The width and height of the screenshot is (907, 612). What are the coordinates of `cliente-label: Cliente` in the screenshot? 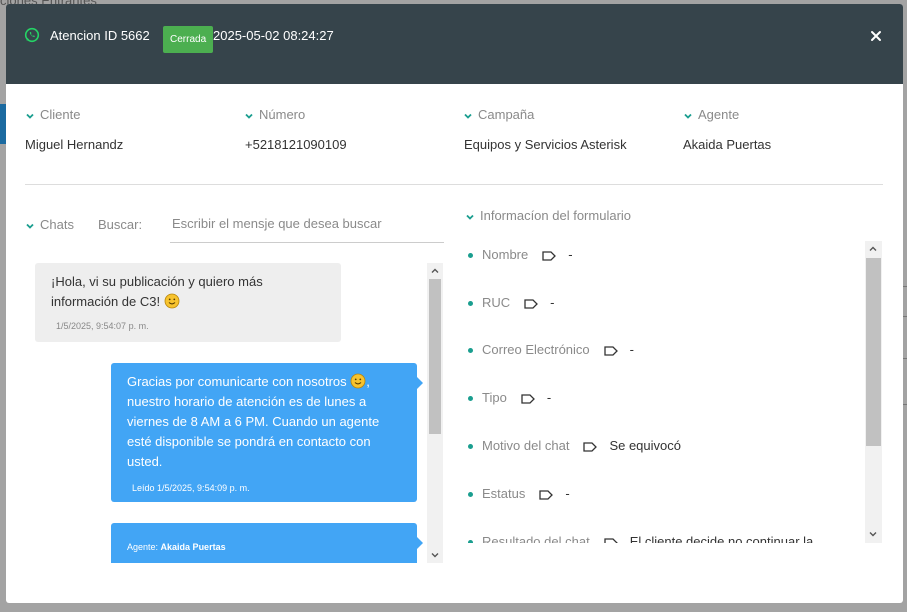 It's located at (52, 114).